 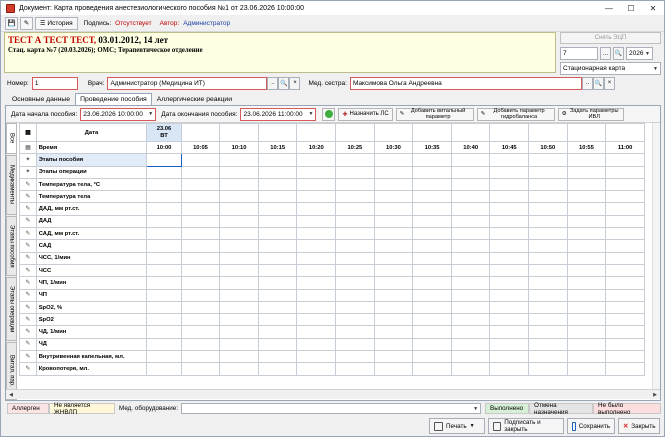 What do you see at coordinates (11, 23) in the screenshot?
I see `save-doc-icon: 💾` at bounding box center [11, 23].